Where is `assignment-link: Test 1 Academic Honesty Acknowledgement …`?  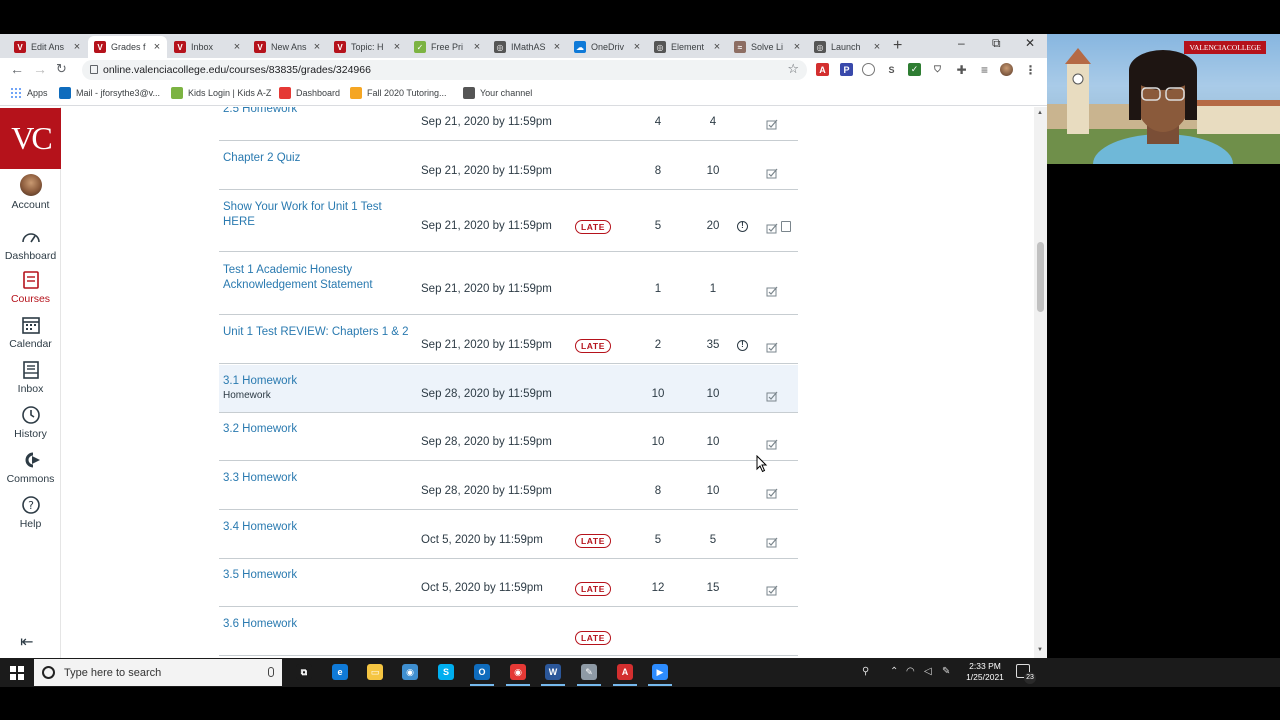 assignment-link: Test 1 Academic Honesty Acknowledgement … is located at coordinates (318, 277).